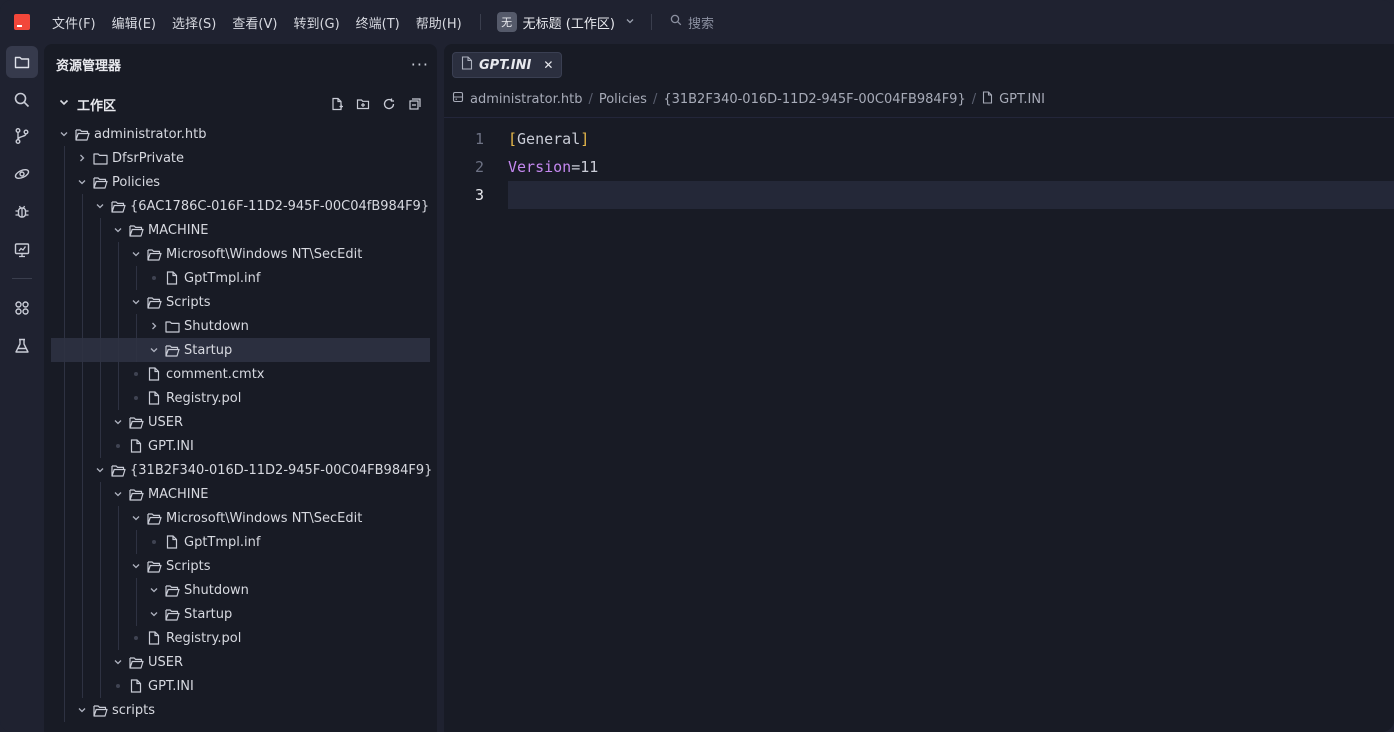 Image resolution: width=1394 pixels, height=732 pixels. Describe the element at coordinates (240, 158) in the screenshot. I see `tree-folder-row: DfsrPrivate` at that location.